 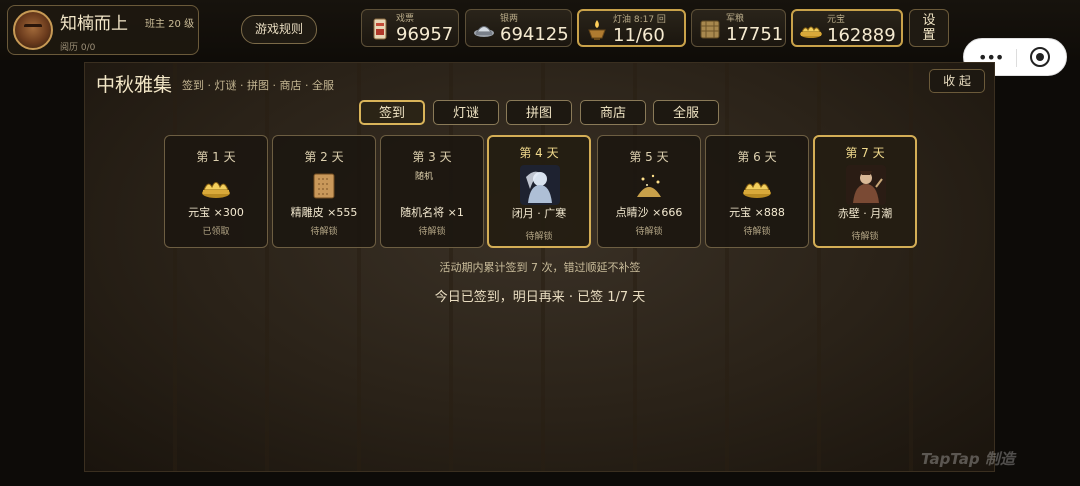 What do you see at coordinates (216, 212) in the screenshot?
I see `day-reward: 元宝 ×300` at bounding box center [216, 212].